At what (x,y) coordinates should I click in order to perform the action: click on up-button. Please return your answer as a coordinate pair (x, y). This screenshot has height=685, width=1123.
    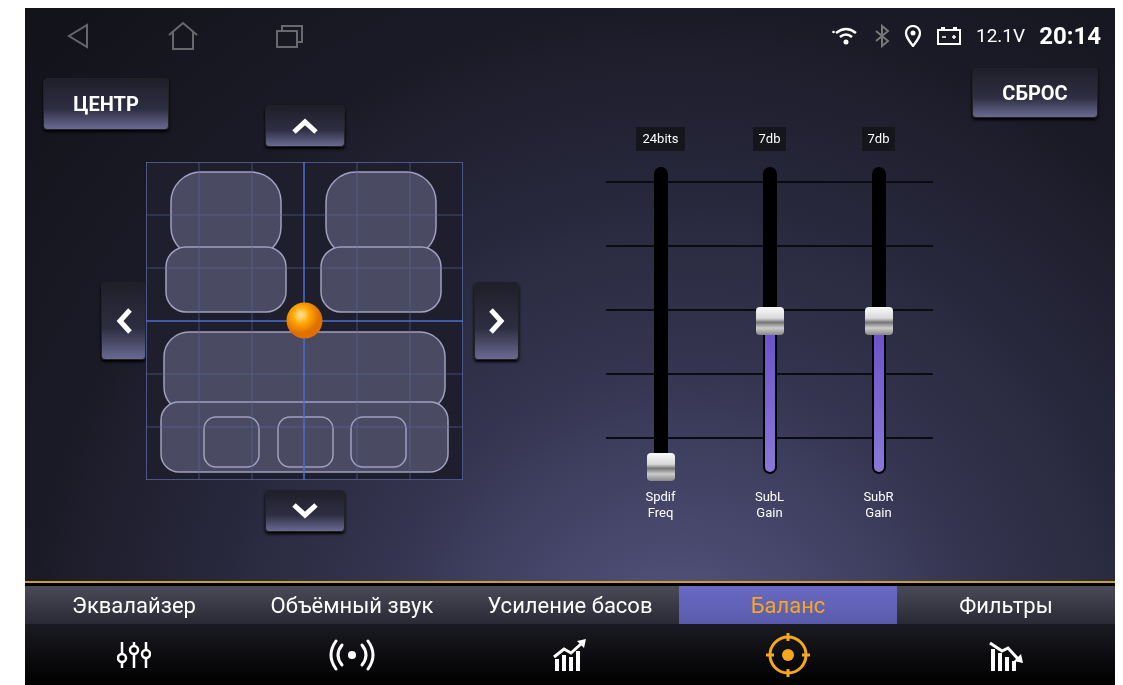
    Looking at the image, I should click on (304, 126).